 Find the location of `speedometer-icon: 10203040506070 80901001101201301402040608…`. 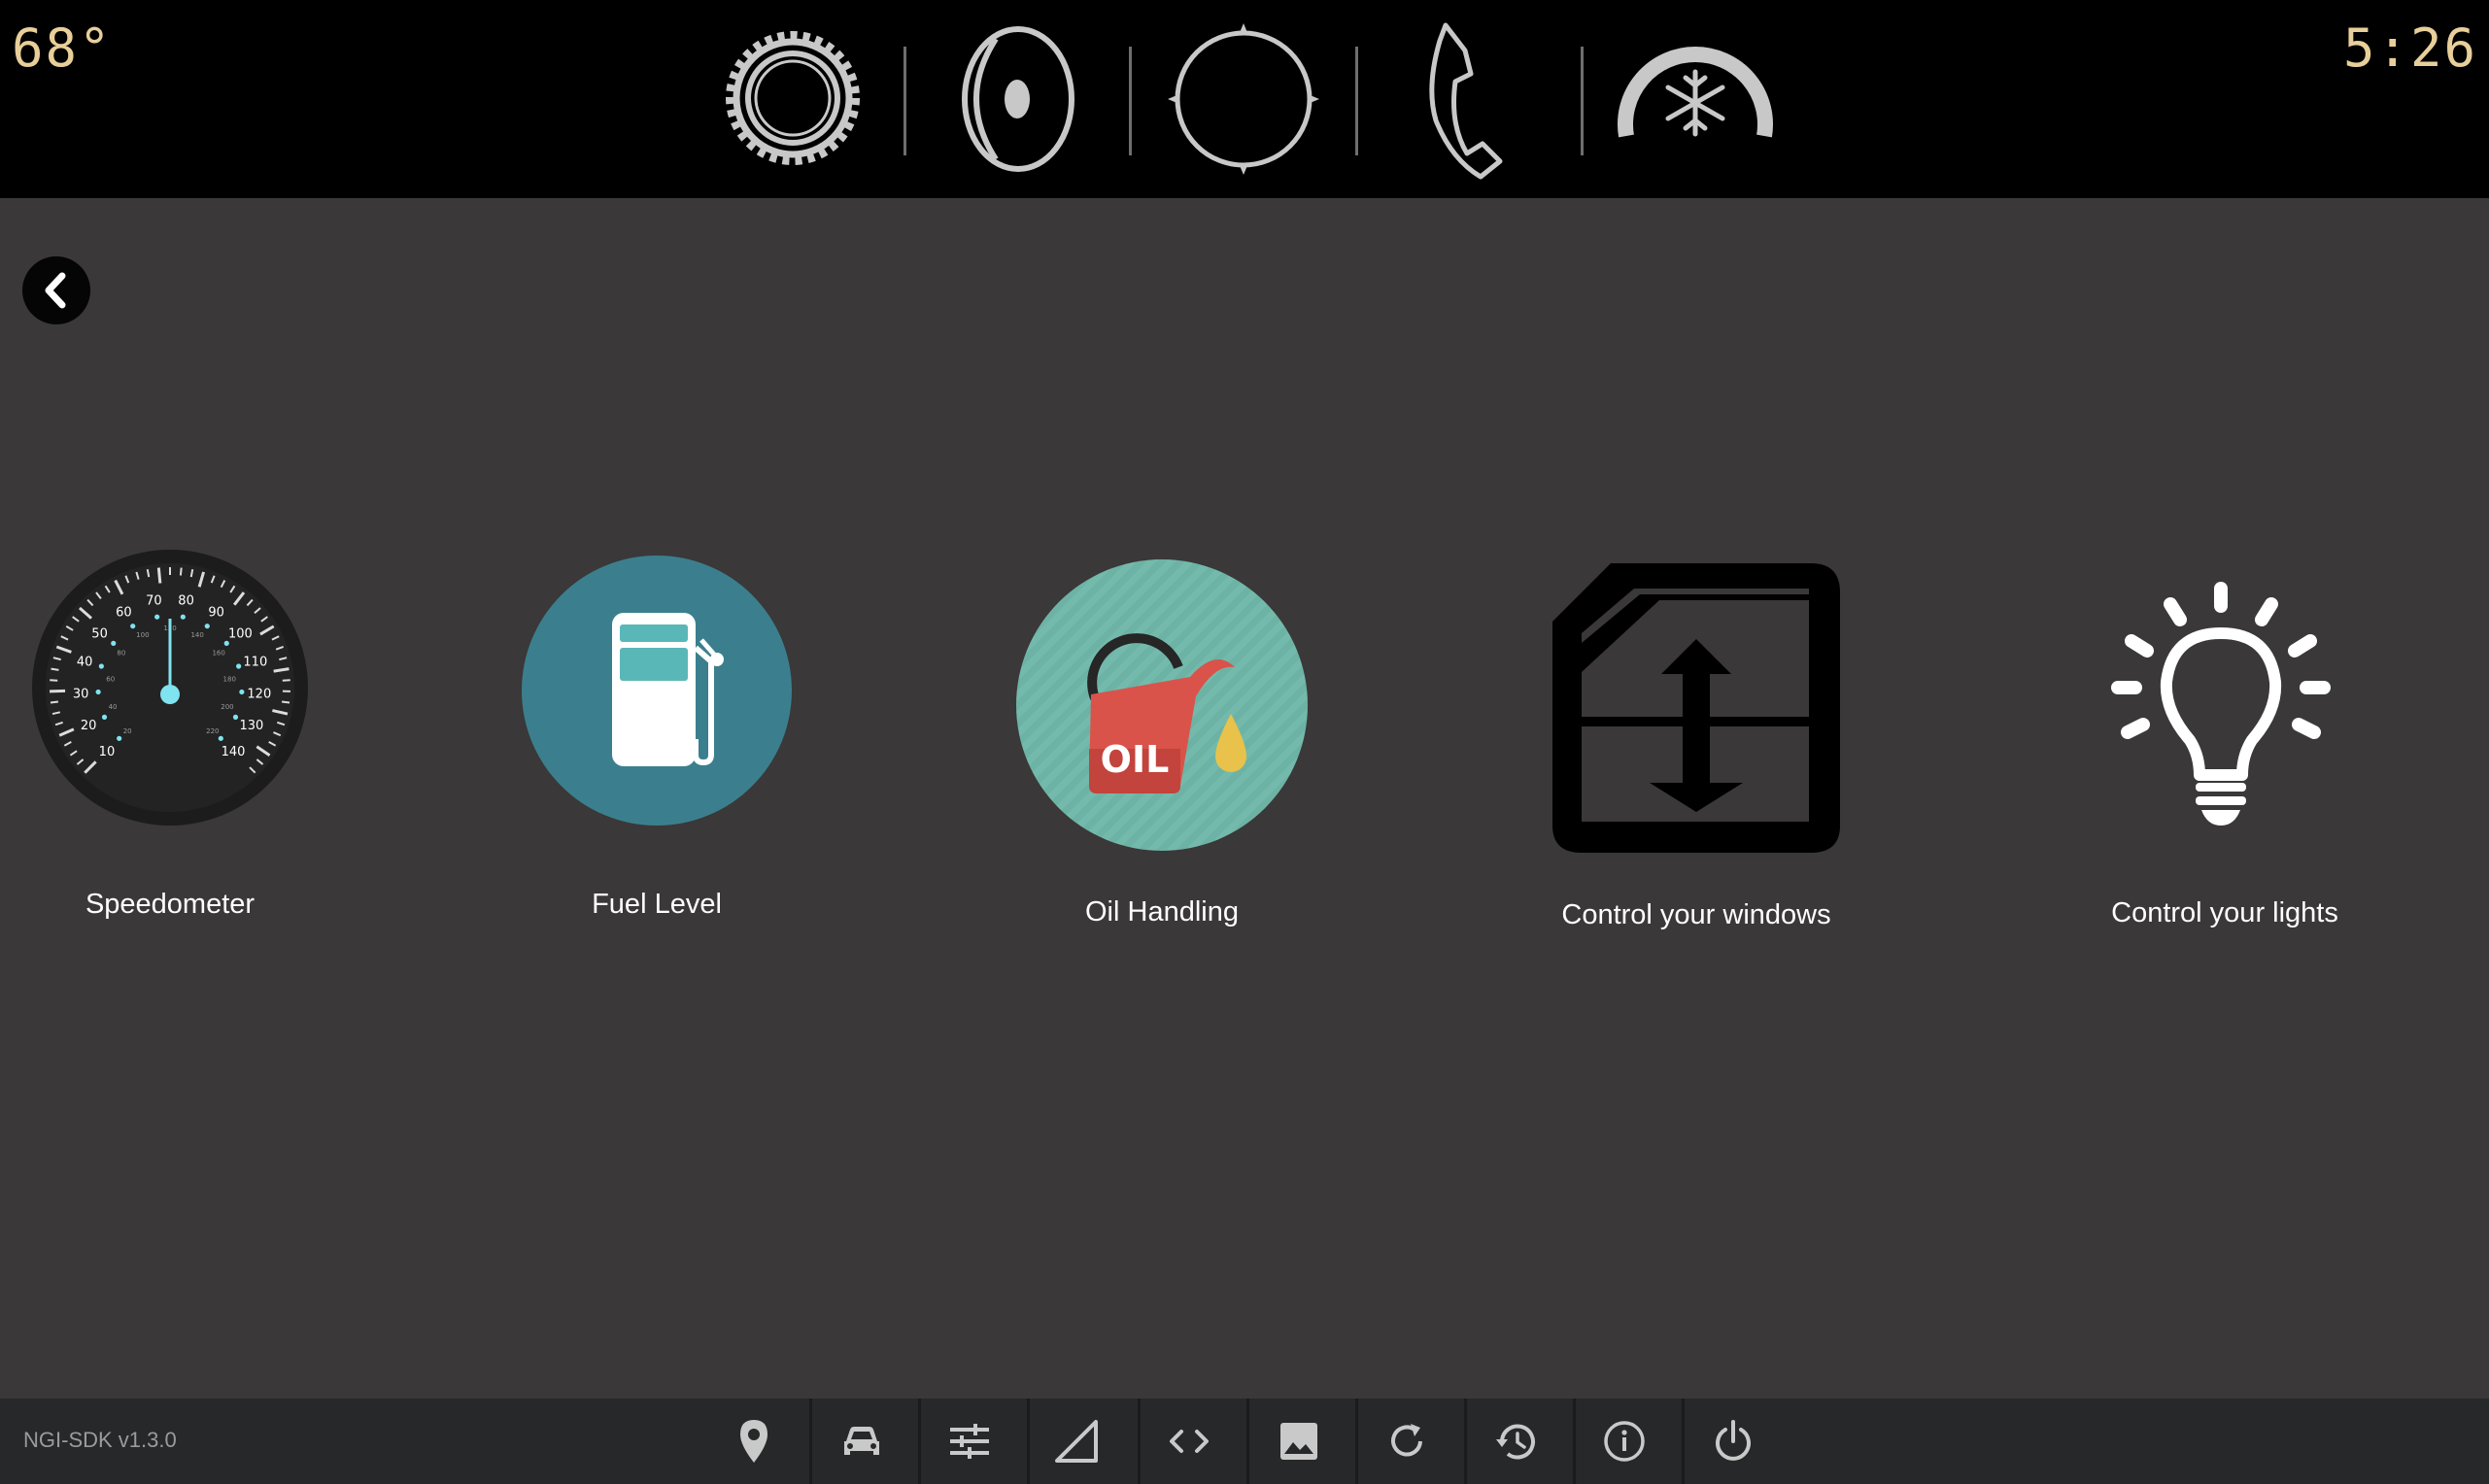

speedometer-icon: 10203040506070 80901001101201301402040608… is located at coordinates (170, 688).